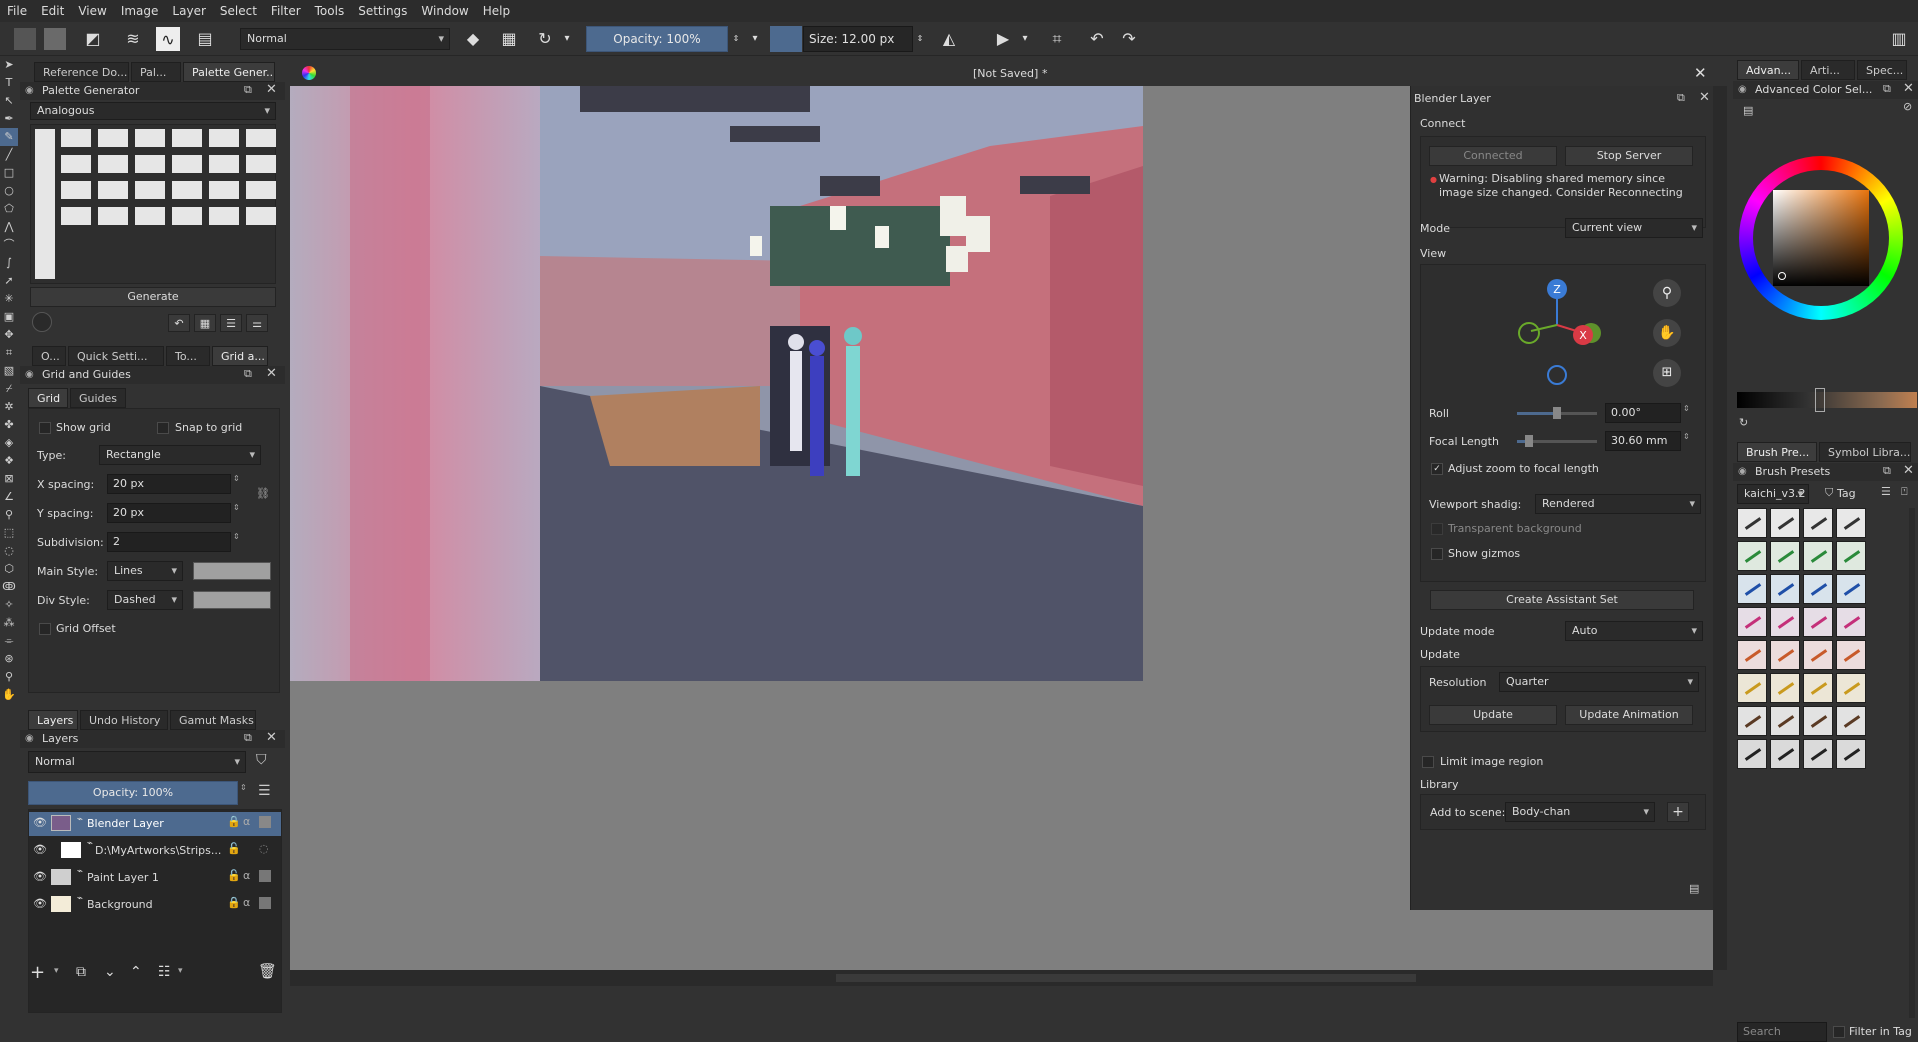 The image size is (1918, 1042). Describe the element at coordinates (9, 353) in the screenshot. I see `crop-tool-icon: ⌗` at that location.